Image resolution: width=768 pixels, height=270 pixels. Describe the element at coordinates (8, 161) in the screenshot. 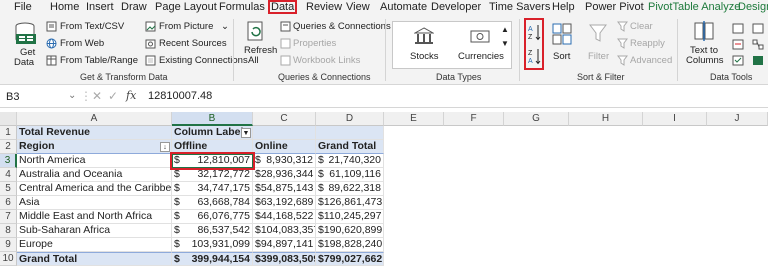

I see `row-header-3: 3` at that location.